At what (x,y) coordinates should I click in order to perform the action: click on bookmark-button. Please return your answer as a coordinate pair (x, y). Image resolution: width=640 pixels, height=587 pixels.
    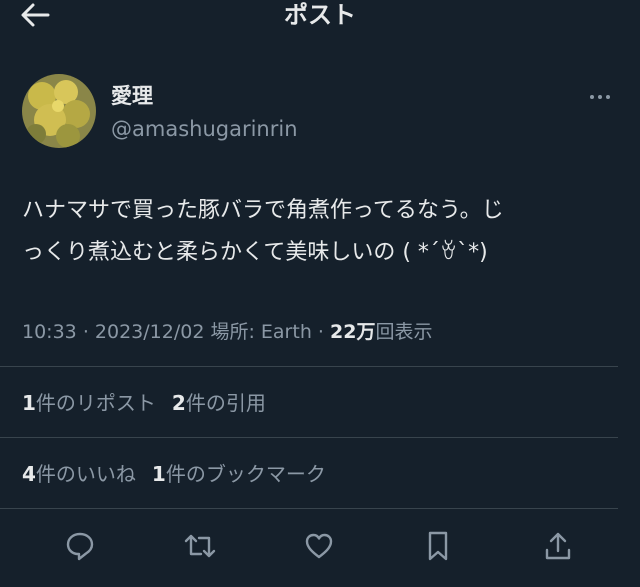
    Looking at the image, I should click on (438, 546).